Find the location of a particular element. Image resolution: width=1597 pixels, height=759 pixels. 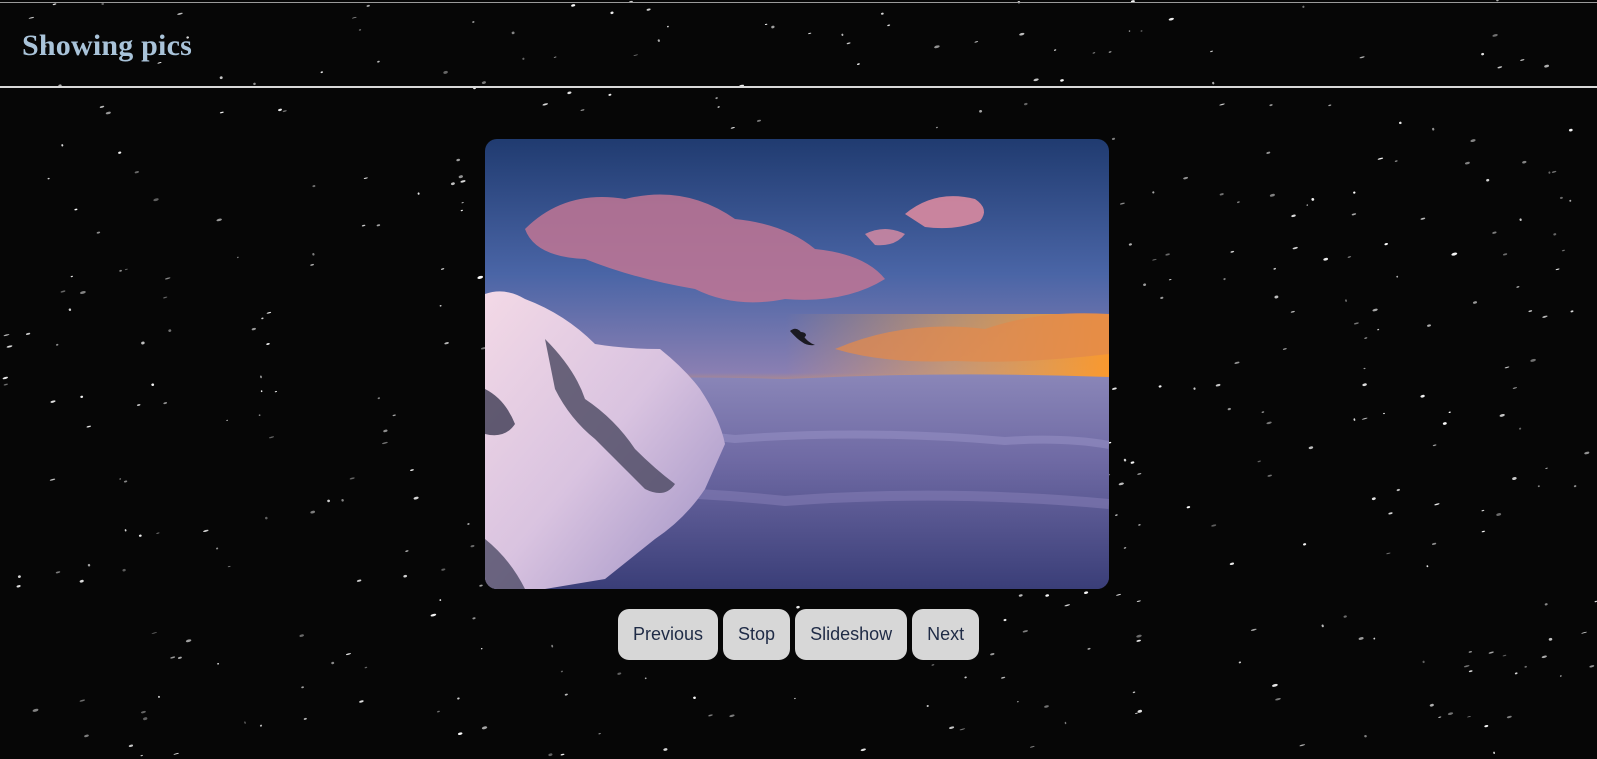

stop-button: Stop is located at coordinates (757, 634).